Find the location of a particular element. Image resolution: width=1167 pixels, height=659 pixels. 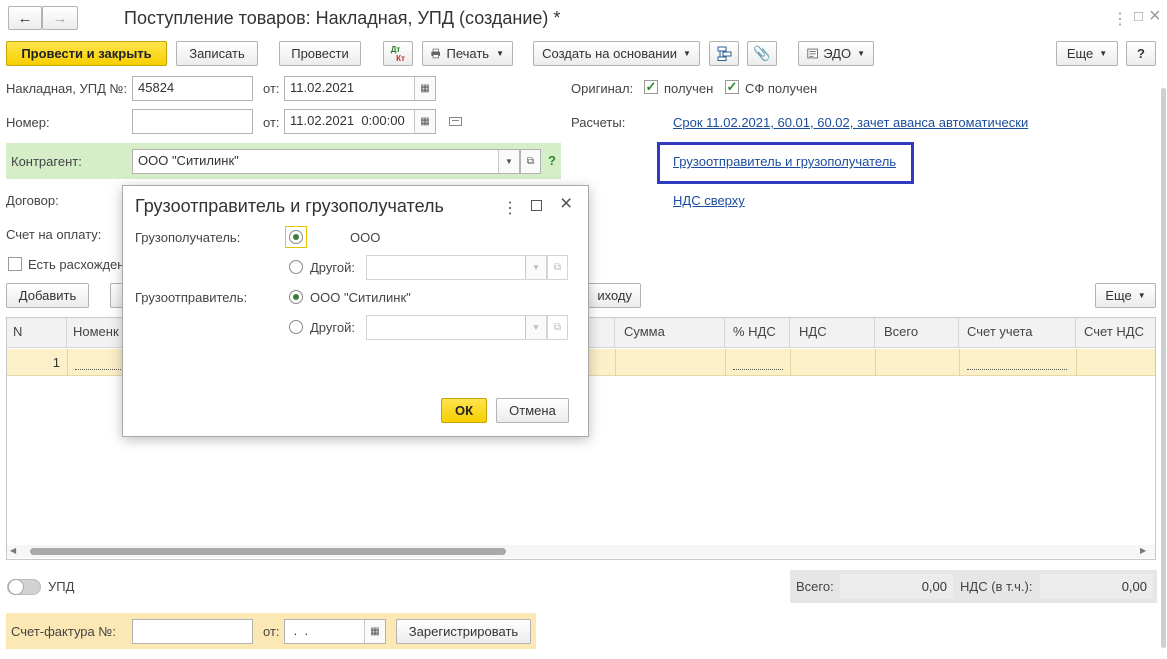

maximize-icon: □ is located at coordinates (1138, 16).